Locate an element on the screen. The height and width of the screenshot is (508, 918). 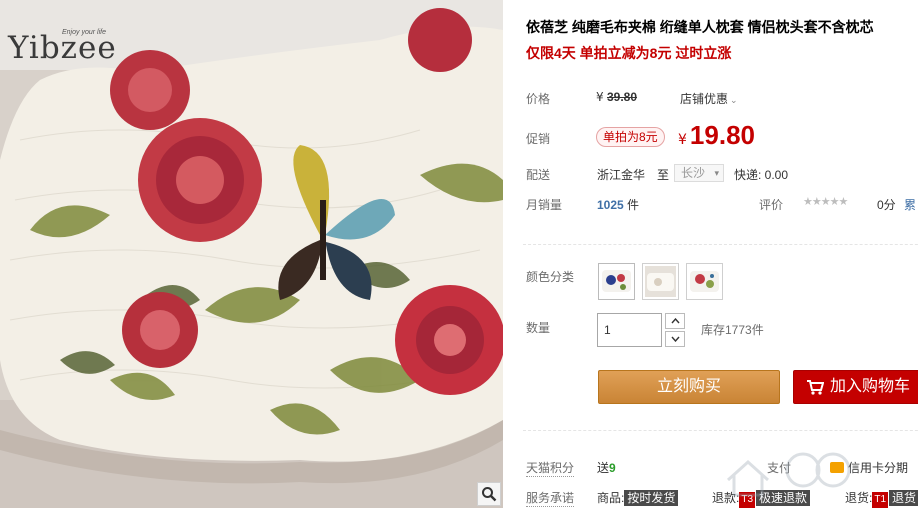
monthly-sales-label: 月销量 is located at coordinates (544, 205).